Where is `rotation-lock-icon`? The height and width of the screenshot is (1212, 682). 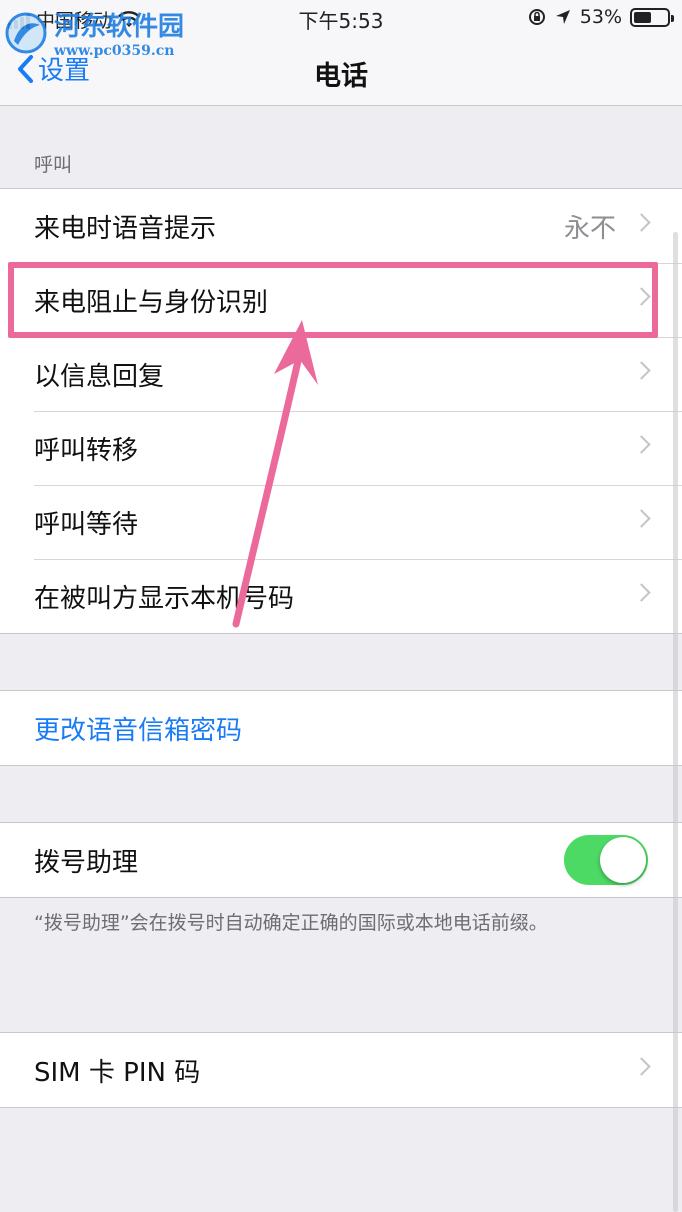 rotation-lock-icon is located at coordinates (536, 17).